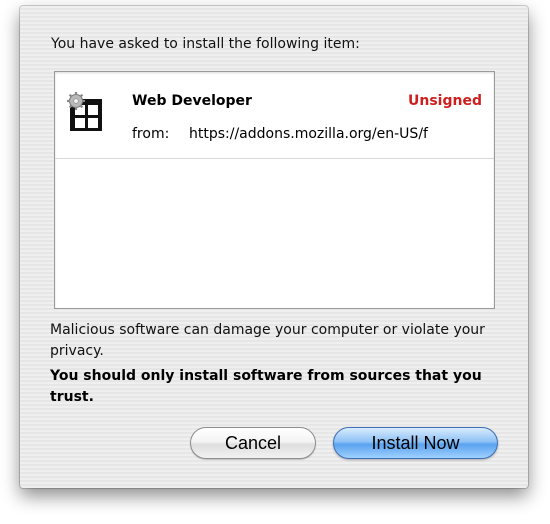 The height and width of the screenshot is (524, 550). What do you see at coordinates (253, 443) in the screenshot?
I see `cancel-button: Cancel` at bounding box center [253, 443].